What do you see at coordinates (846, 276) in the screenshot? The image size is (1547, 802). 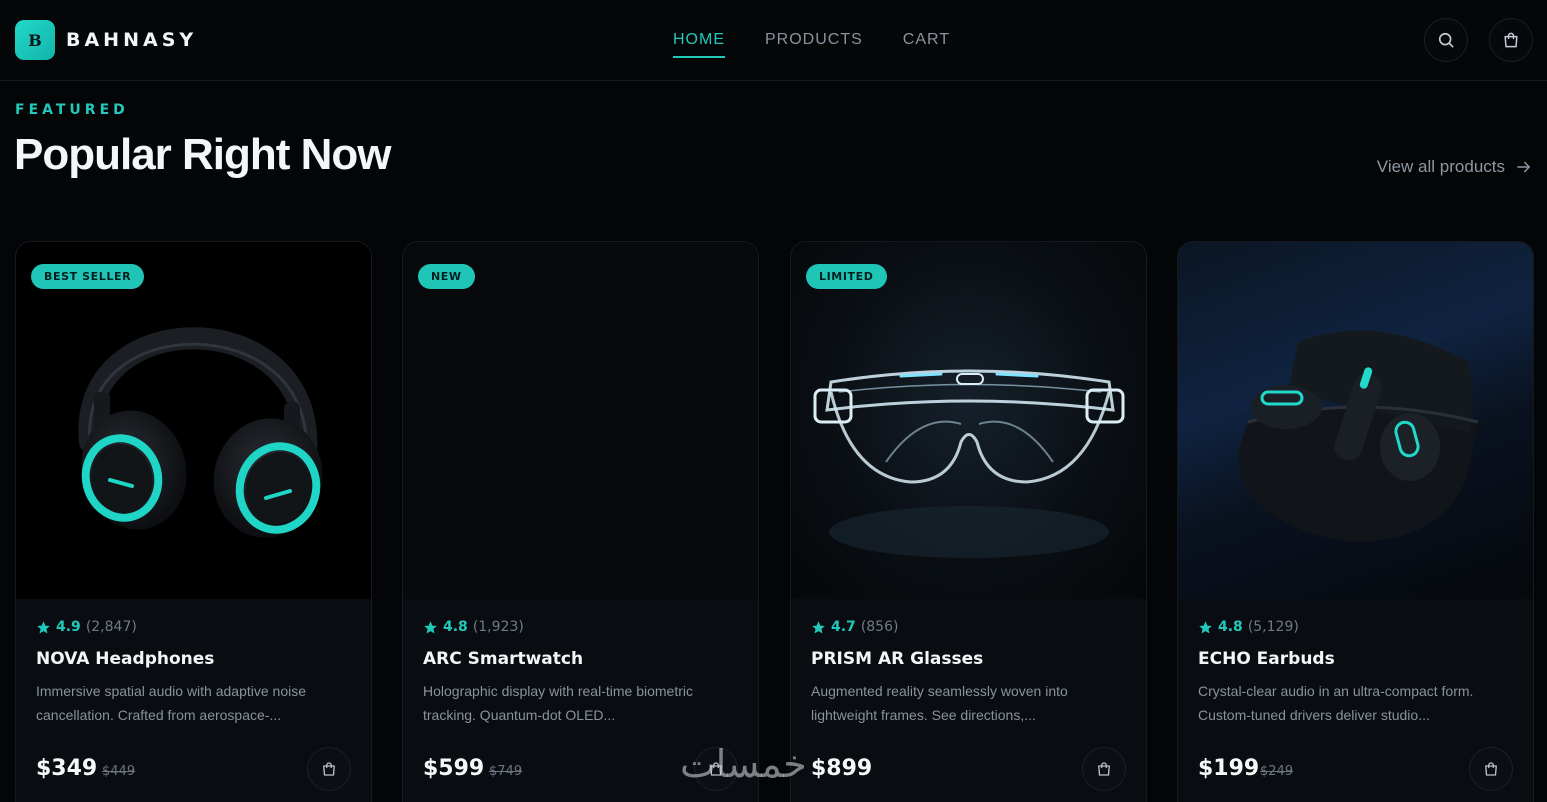 I see `product-badge: LIMITED` at bounding box center [846, 276].